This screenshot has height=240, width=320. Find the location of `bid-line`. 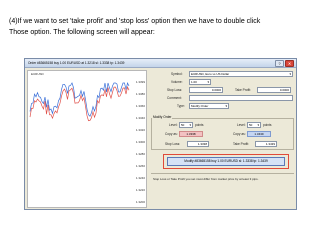

bid-line is located at coordinates (79, 103).